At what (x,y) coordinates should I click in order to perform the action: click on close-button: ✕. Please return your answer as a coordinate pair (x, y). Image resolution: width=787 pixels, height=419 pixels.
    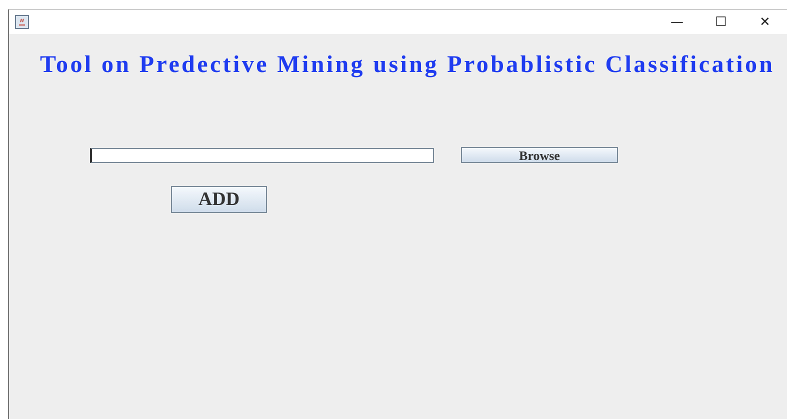
    Looking at the image, I should click on (765, 22).